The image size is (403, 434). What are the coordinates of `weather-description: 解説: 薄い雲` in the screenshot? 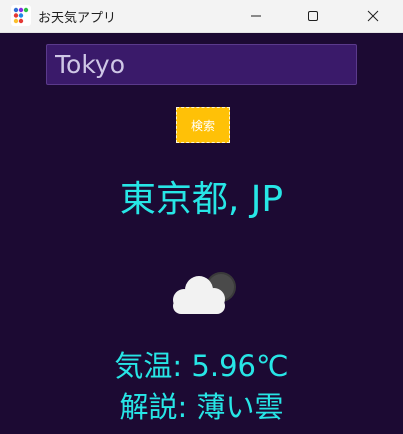 It's located at (201, 407).